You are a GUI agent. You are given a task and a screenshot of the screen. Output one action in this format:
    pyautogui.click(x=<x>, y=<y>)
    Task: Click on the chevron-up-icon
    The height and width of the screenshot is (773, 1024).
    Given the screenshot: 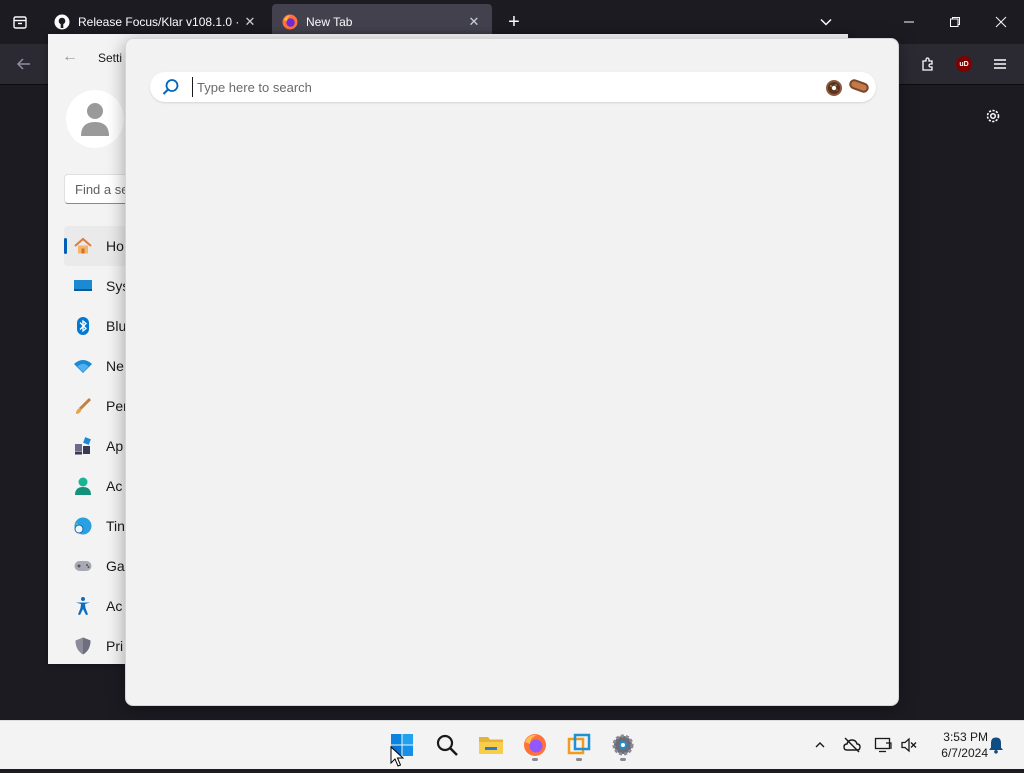 What is the action you would take?
    pyautogui.click(x=820, y=745)
    